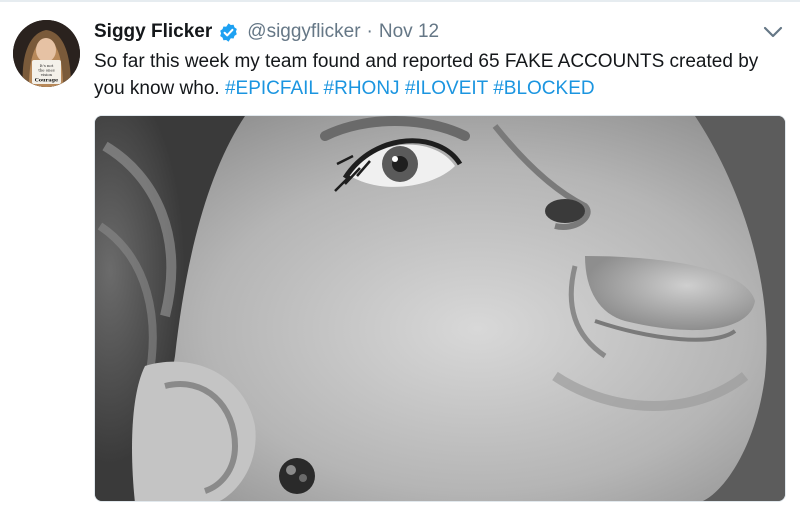  I want to click on hashtag-link: #EPICFAIL, so click(271, 88).